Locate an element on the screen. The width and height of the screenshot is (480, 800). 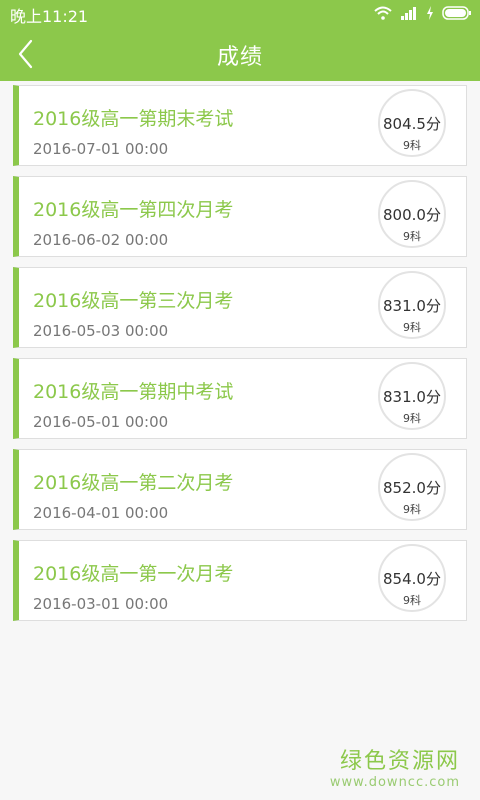
exam-title: 2016级高一第期中考试 is located at coordinates (133, 392).